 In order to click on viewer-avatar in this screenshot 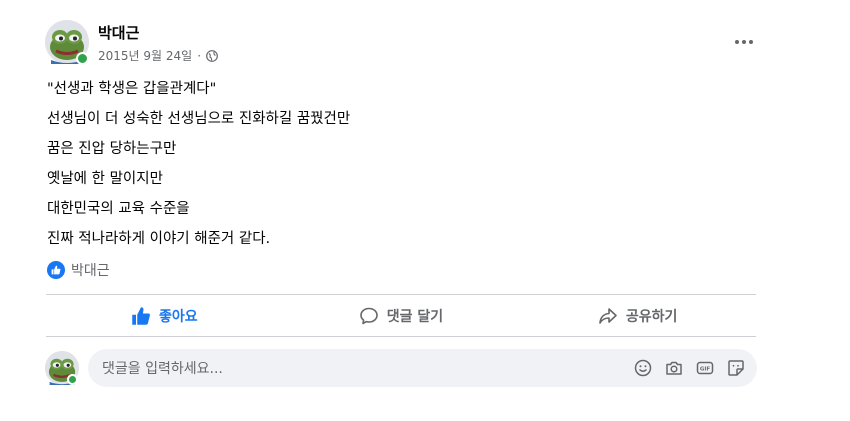, I will do `click(62, 368)`.